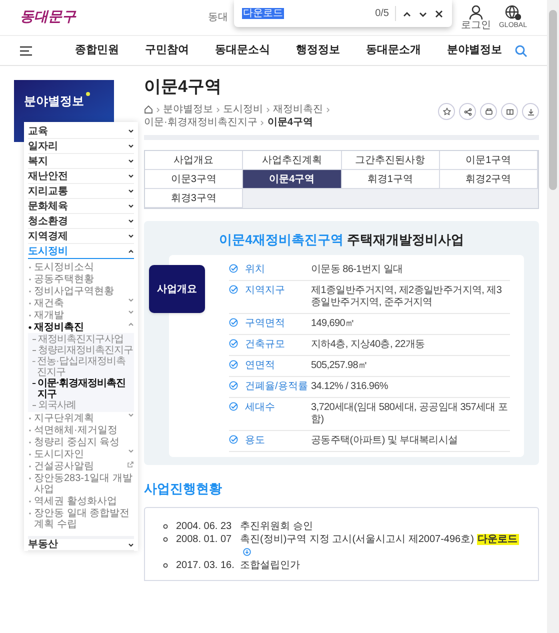  What do you see at coordinates (194, 179) in the screenshot?
I see `tab: 이문3구역` at bounding box center [194, 179].